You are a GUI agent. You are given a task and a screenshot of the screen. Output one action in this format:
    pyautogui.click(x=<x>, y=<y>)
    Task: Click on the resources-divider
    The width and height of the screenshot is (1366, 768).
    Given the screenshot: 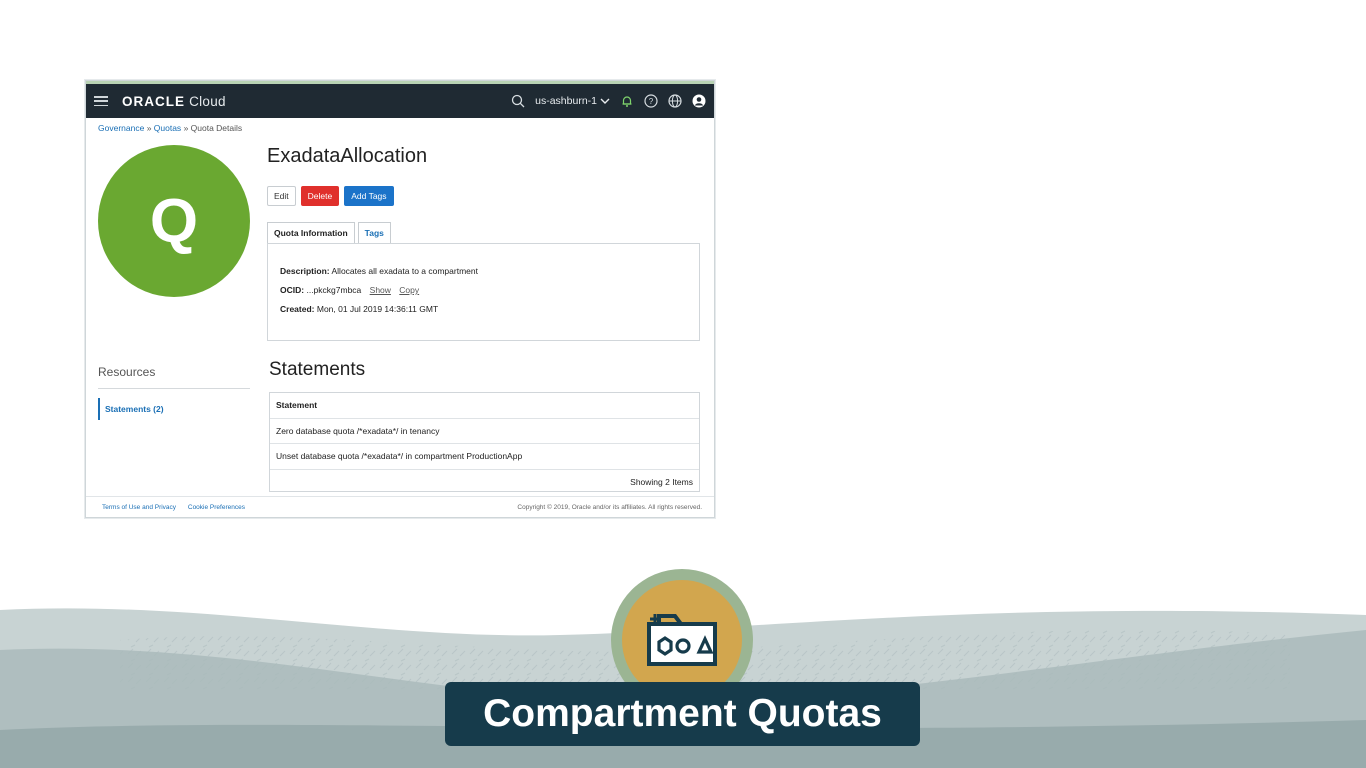 What is the action you would take?
    pyautogui.click(x=174, y=388)
    